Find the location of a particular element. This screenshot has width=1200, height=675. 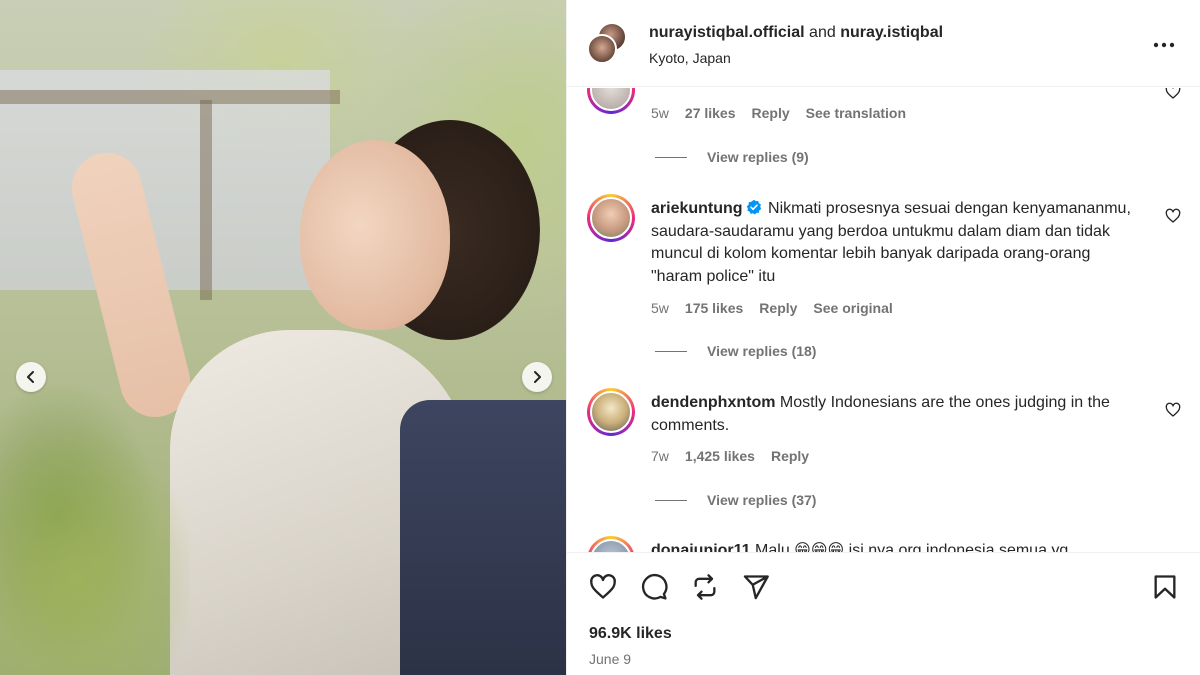

comment-meta: 5w 175 likes Reply See original is located at coordinates (780, 308).